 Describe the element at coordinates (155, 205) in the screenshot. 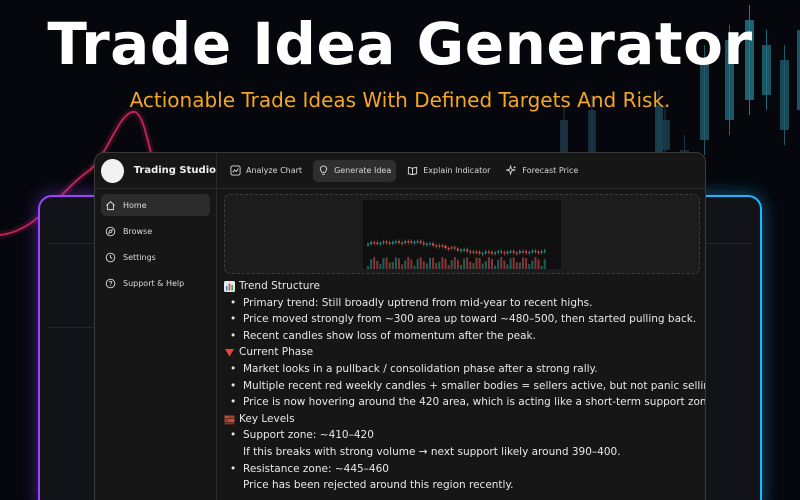

I see `sidebar-item-home: Home` at that location.